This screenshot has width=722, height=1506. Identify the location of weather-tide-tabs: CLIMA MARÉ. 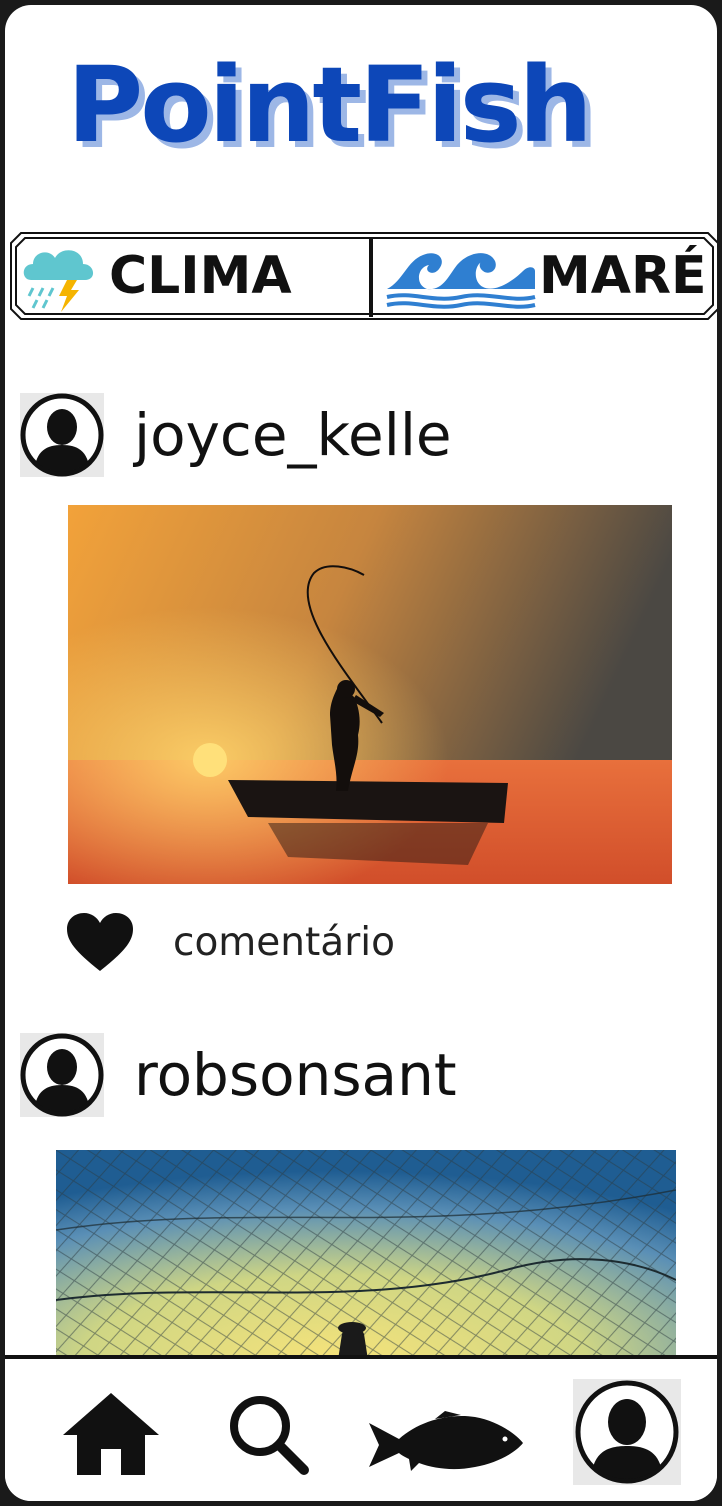
(363, 276).